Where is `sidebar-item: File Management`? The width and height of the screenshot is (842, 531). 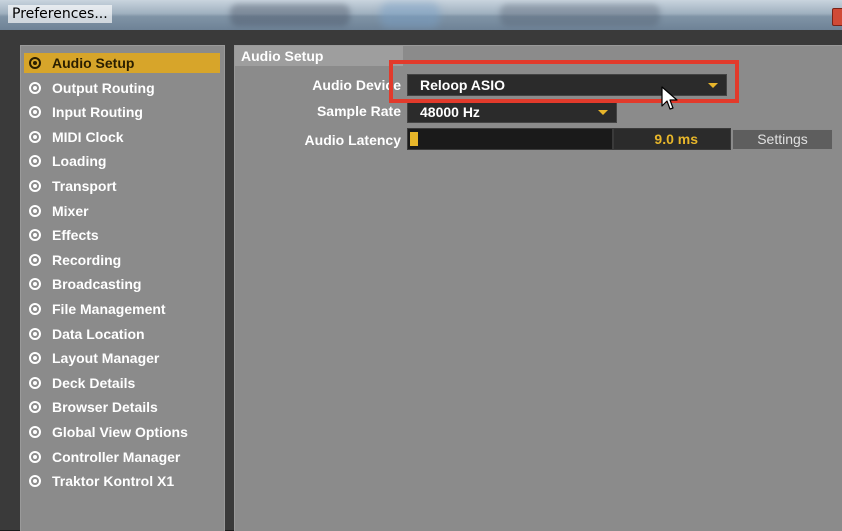
sidebar-item: File Management is located at coordinates (122, 309).